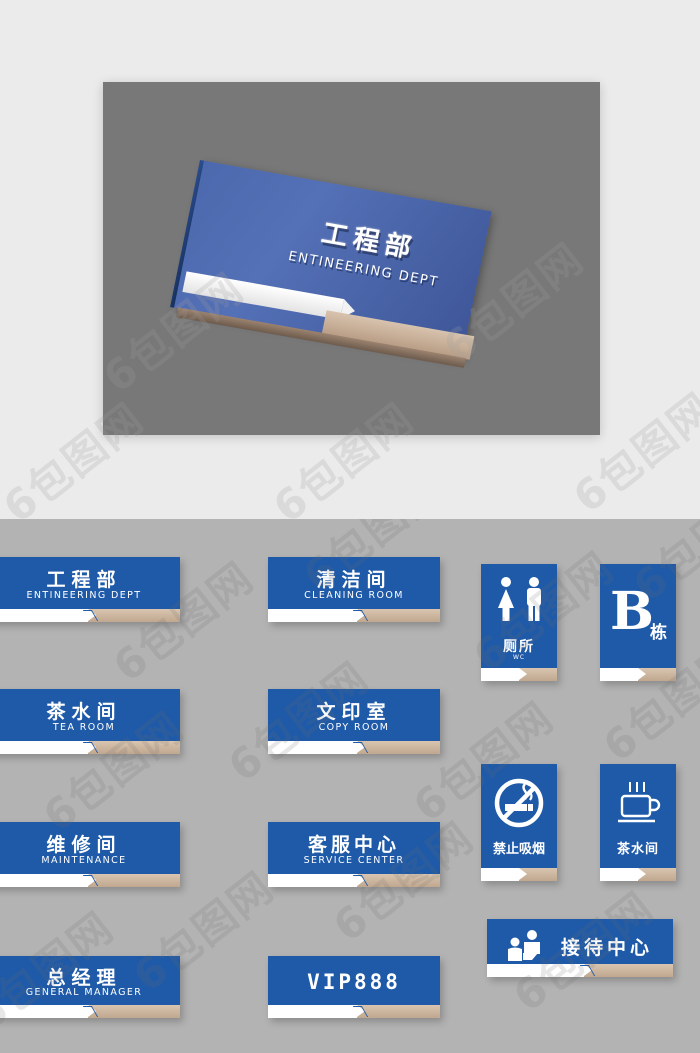 Image resolution: width=700 pixels, height=1053 pixels. Describe the element at coordinates (84, 860) in the screenshot. I see `sign-english-title: MAINTENANCE` at that location.